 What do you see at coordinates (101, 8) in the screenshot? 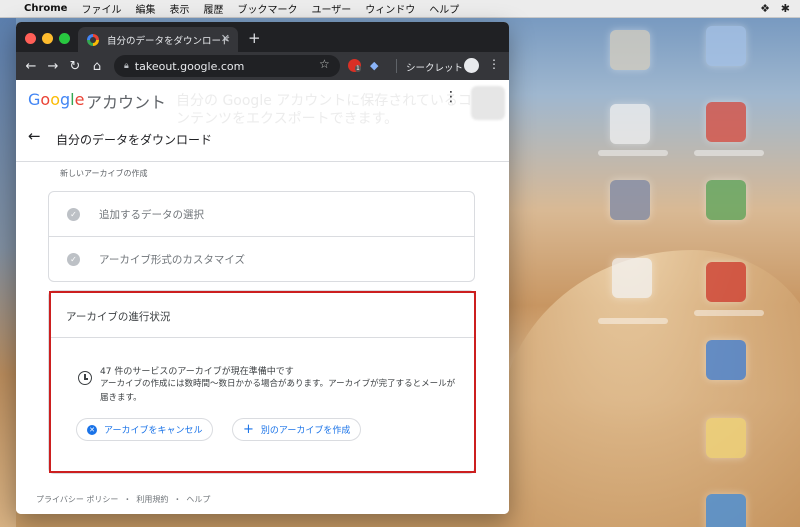
I see `menubar-item-file: ファイル` at bounding box center [101, 8].